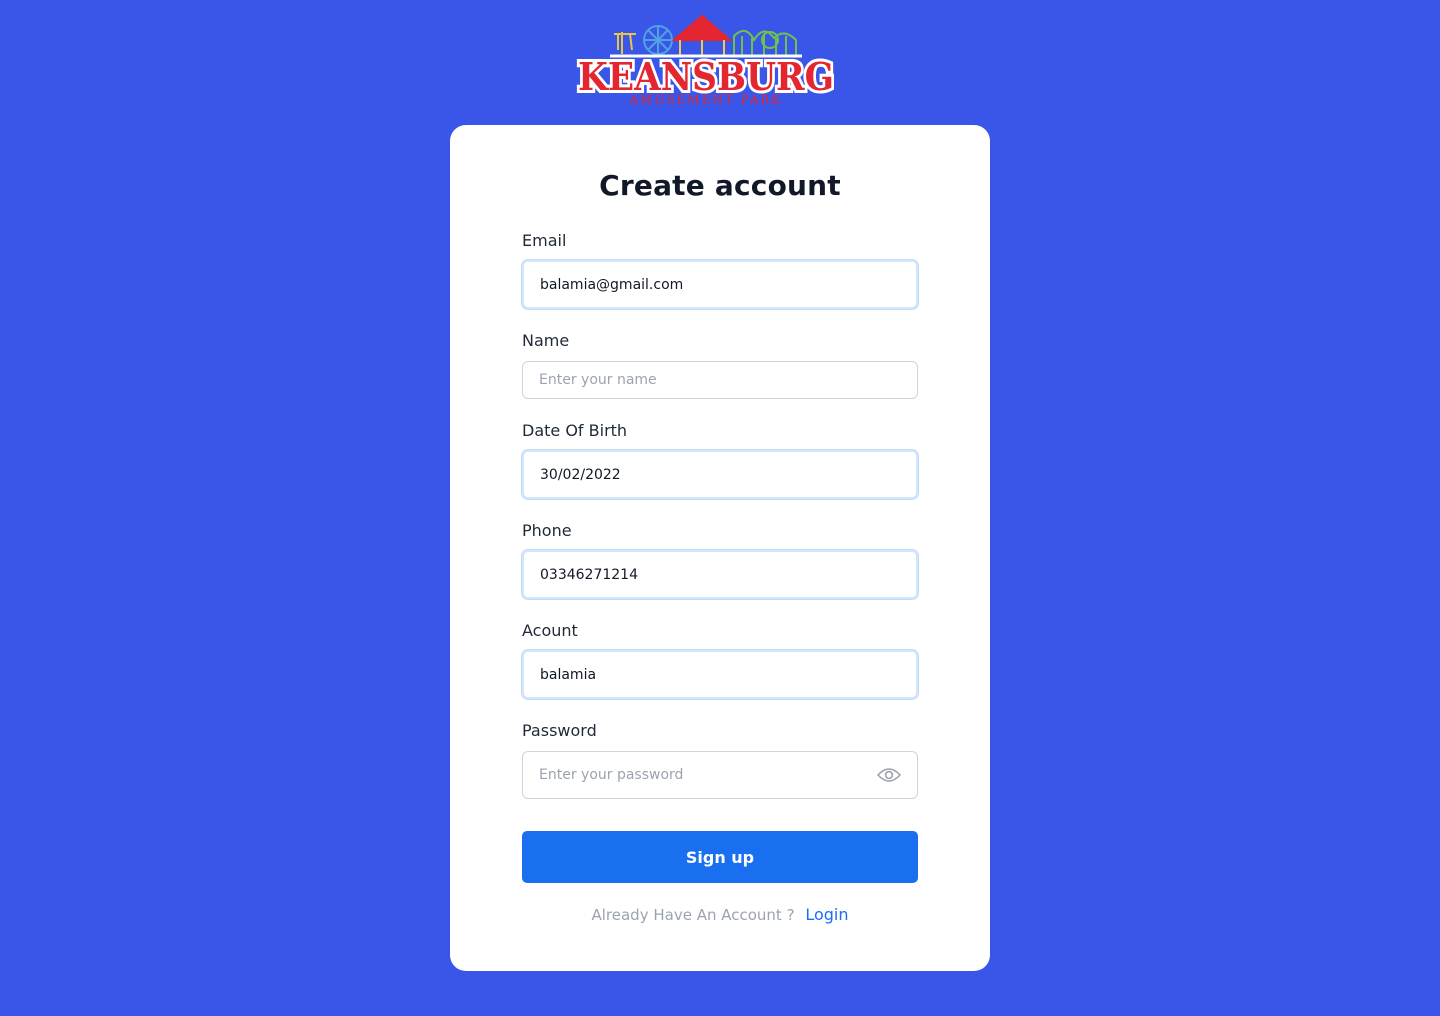  Describe the element at coordinates (889, 775) in the screenshot. I see `eye-icon` at that location.